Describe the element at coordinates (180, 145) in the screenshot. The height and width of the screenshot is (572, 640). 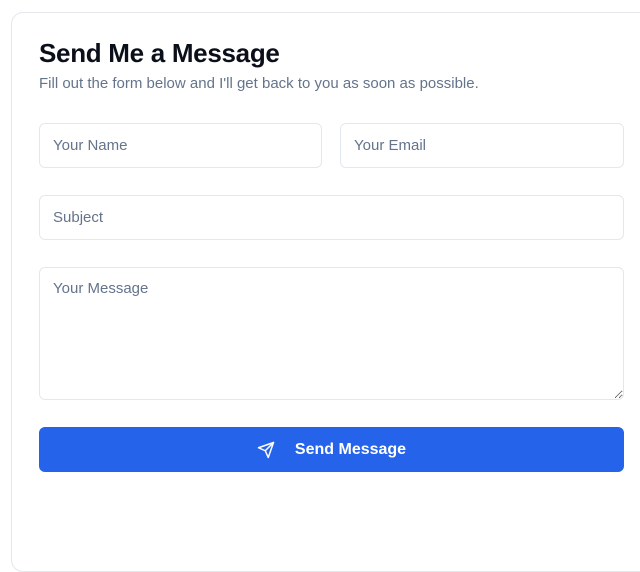
I see `name-input` at that location.